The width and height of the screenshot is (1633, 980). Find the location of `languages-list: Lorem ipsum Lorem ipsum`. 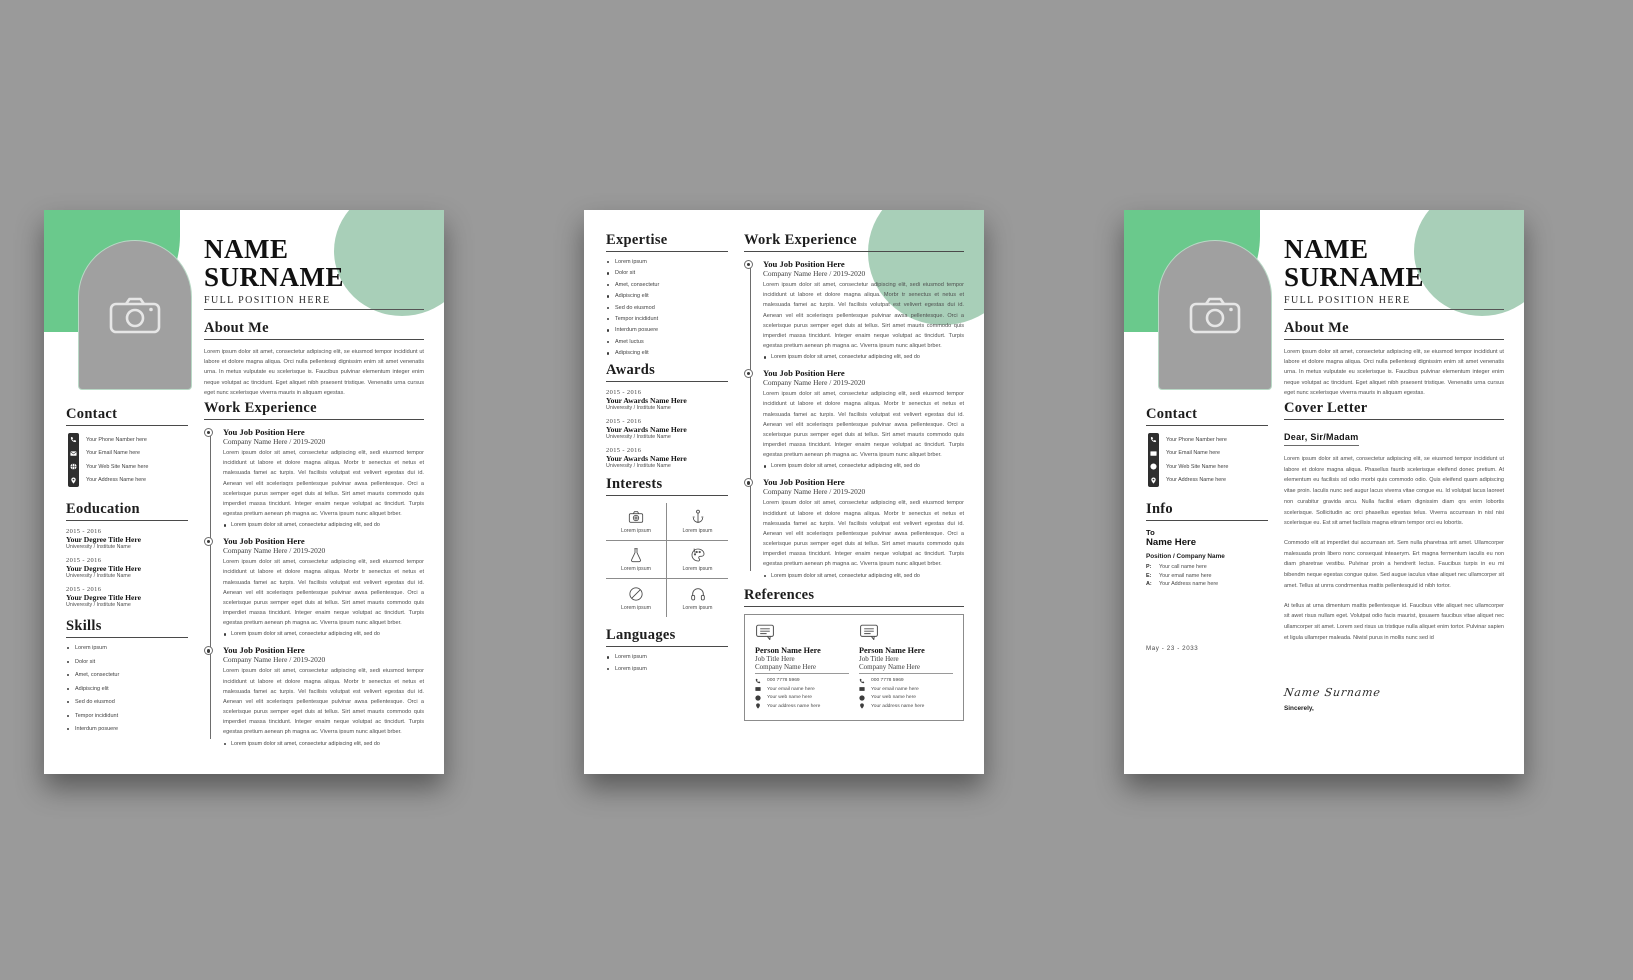

languages-list: Lorem ipsum Lorem ipsum is located at coordinates (667, 663).